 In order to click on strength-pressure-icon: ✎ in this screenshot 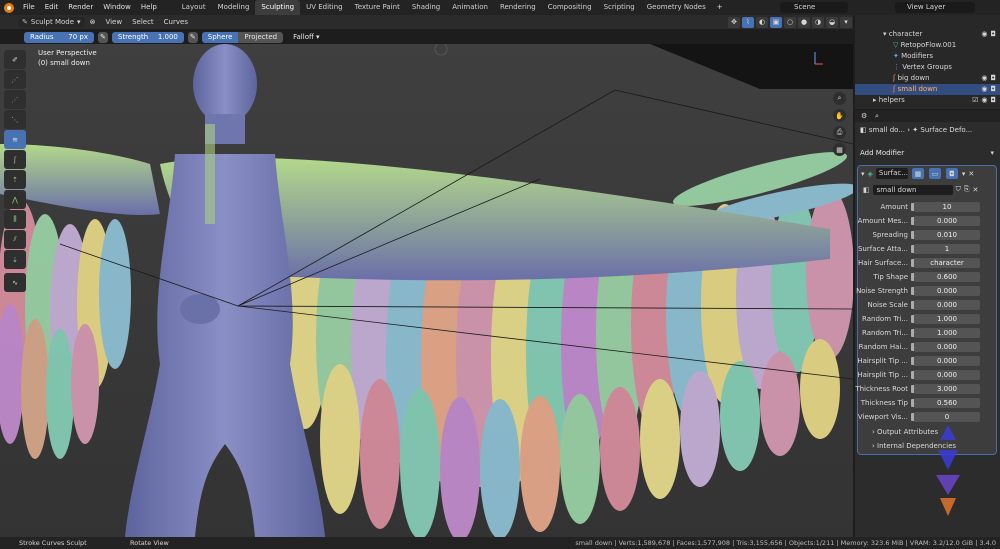, I will do `click(192, 37)`.